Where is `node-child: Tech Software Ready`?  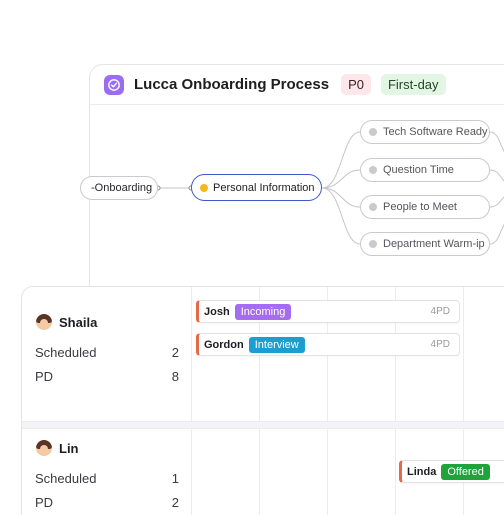 node-child: Tech Software Ready is located at coordinates (425, 132).